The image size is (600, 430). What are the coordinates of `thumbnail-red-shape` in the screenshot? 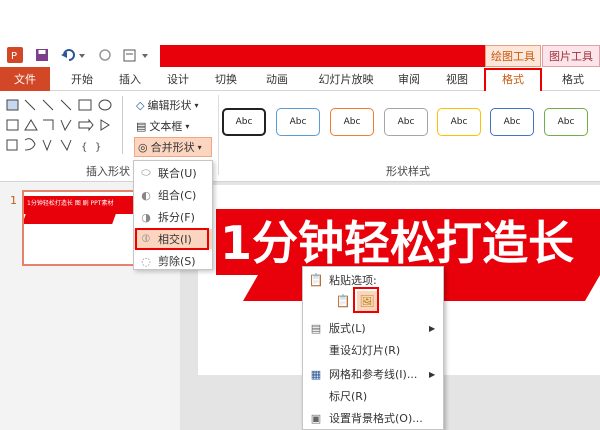 It's located at (70, 219).